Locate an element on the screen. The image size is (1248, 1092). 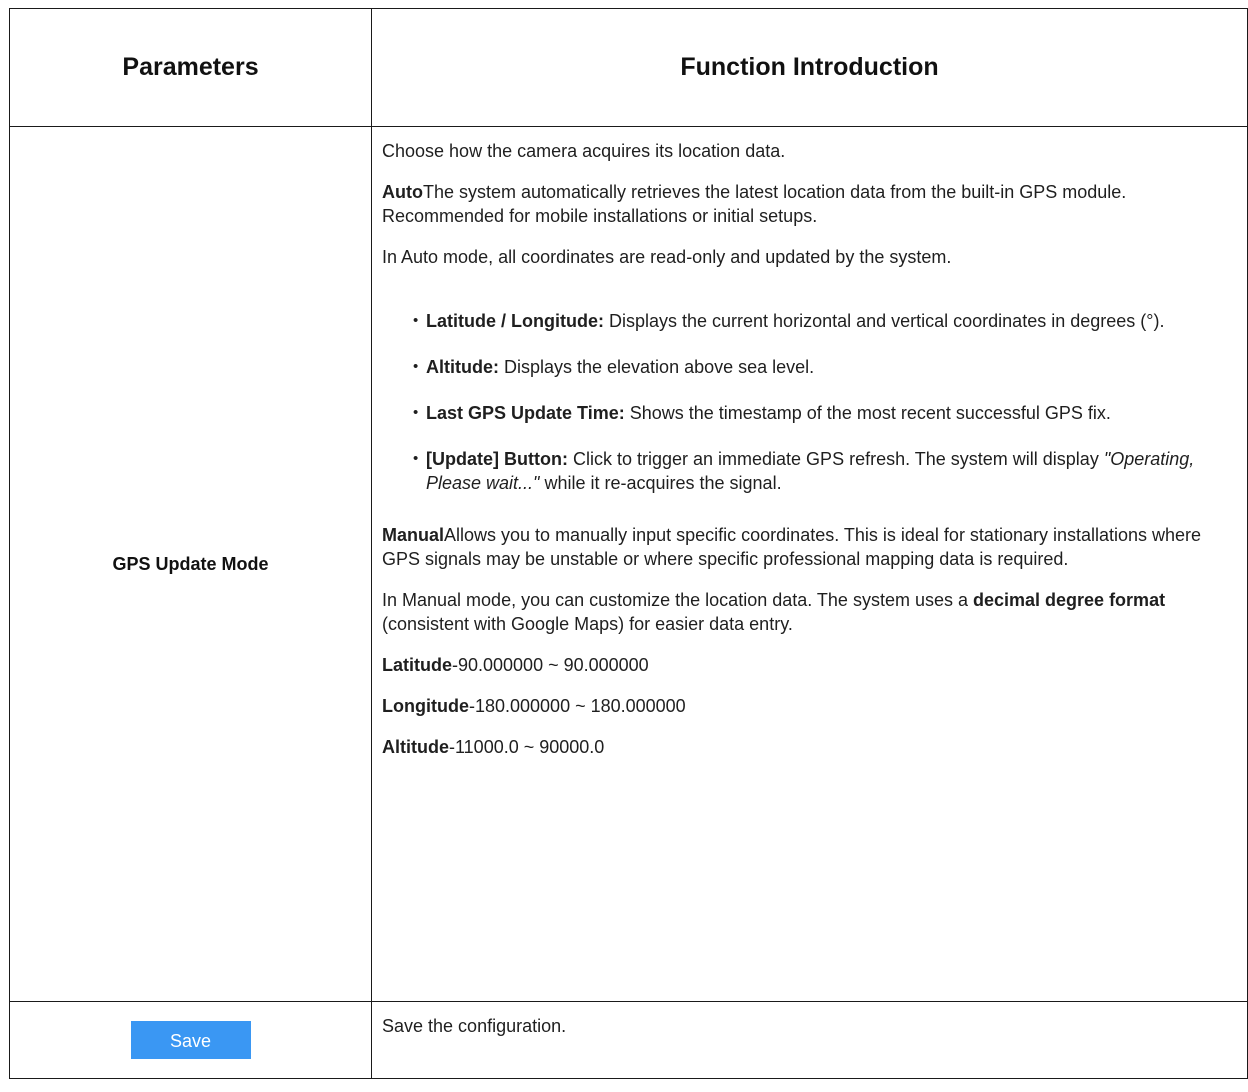
auto-label: Auto is located at coordinates (402, 192).